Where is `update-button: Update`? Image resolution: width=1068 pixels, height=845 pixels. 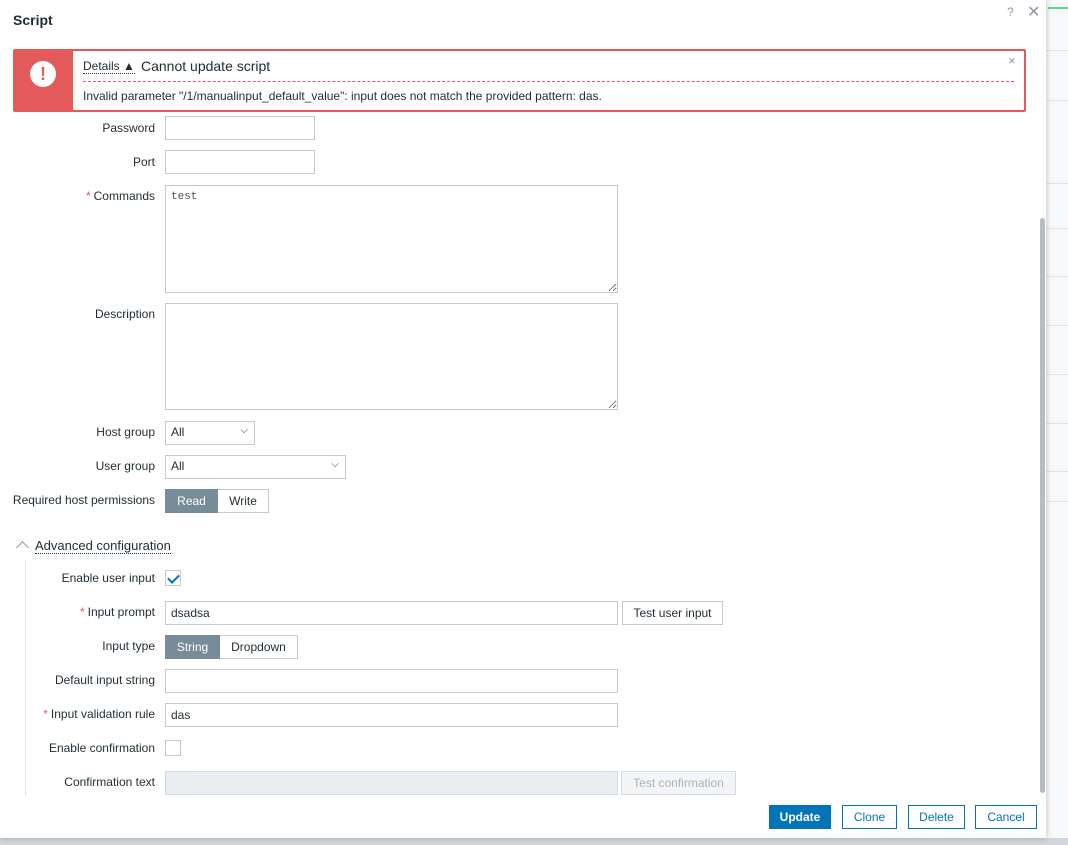
update-button: Update is located at coordinates (800, 817).